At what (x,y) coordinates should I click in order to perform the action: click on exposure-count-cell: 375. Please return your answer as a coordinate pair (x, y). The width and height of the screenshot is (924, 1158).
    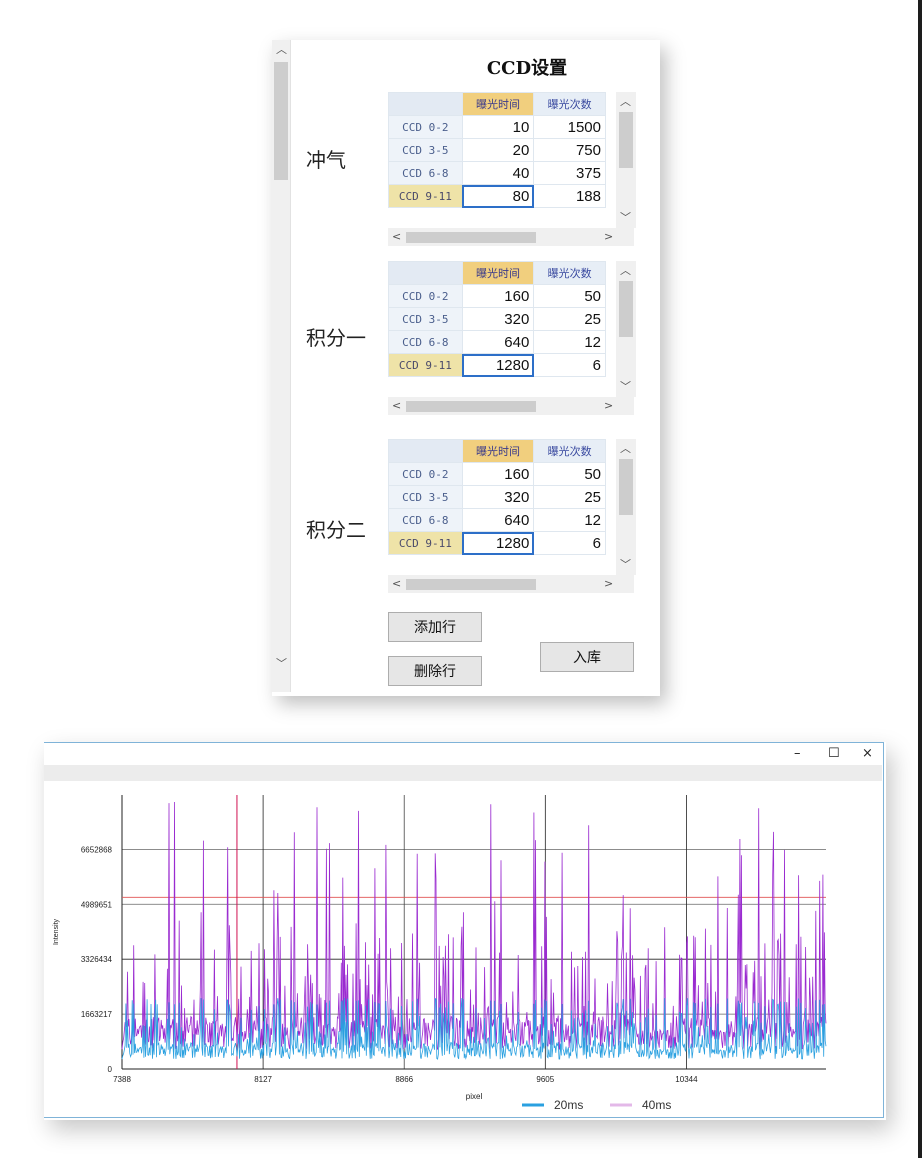
    Looking at the image, I should click on (569, 173).